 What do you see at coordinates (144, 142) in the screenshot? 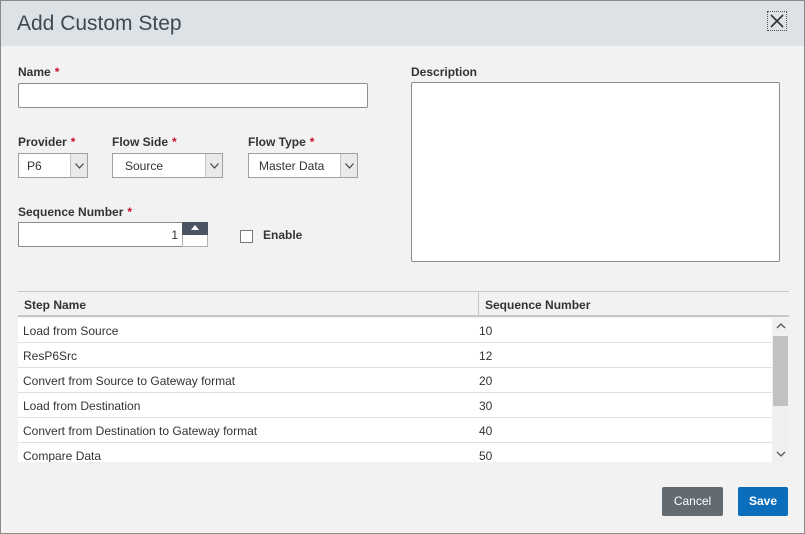
I see `flow-side-label: Flow Side *` at bounding box center [144, 142].